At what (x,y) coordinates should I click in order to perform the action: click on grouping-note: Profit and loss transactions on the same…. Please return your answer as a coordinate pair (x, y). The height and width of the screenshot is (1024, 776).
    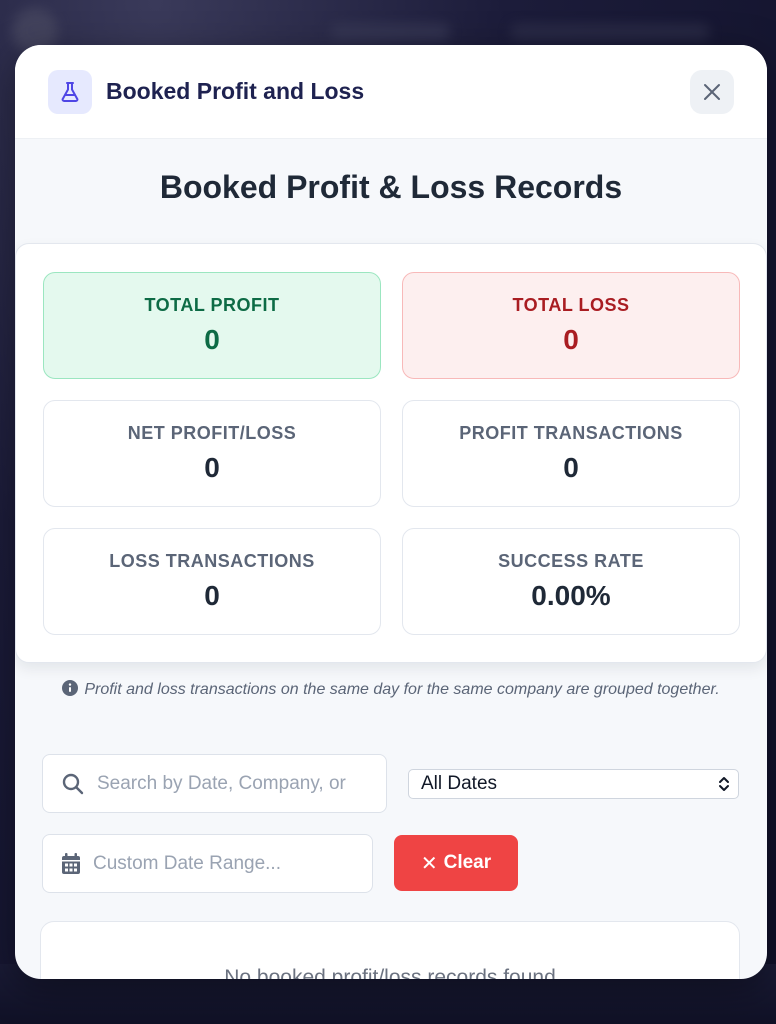
    Looking at the image, I should click on (391, 689).